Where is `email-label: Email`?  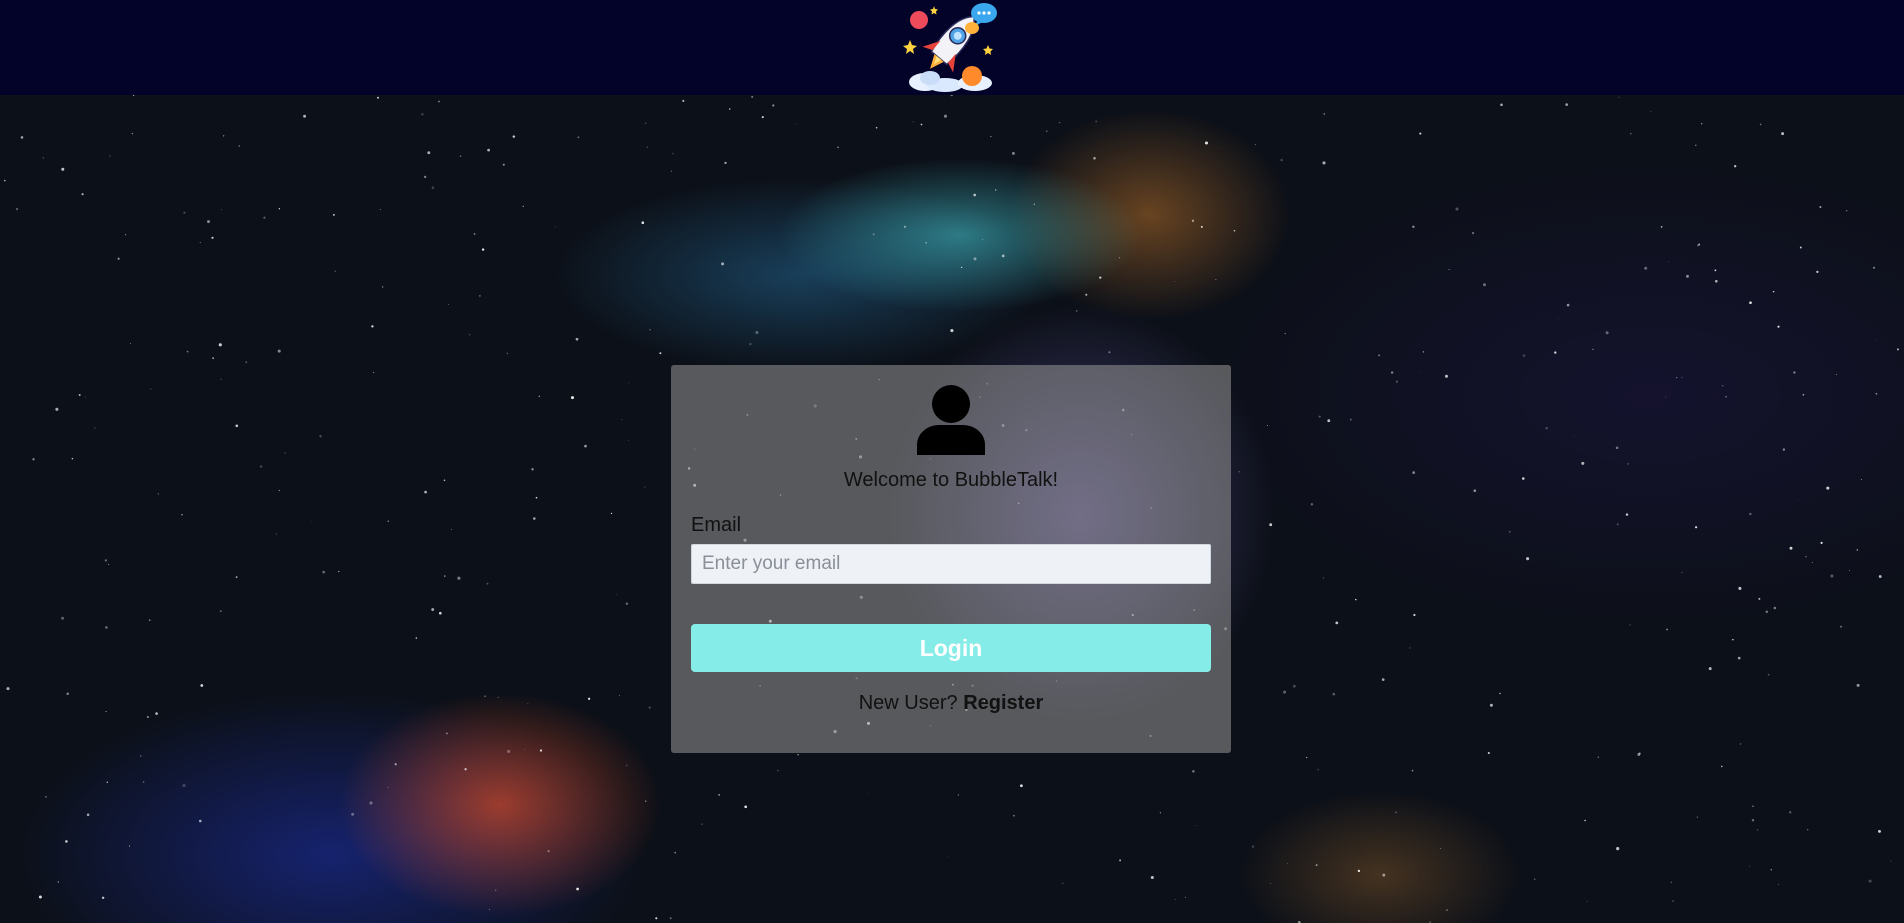 email-label: Email is located at coordinates (716, 525).